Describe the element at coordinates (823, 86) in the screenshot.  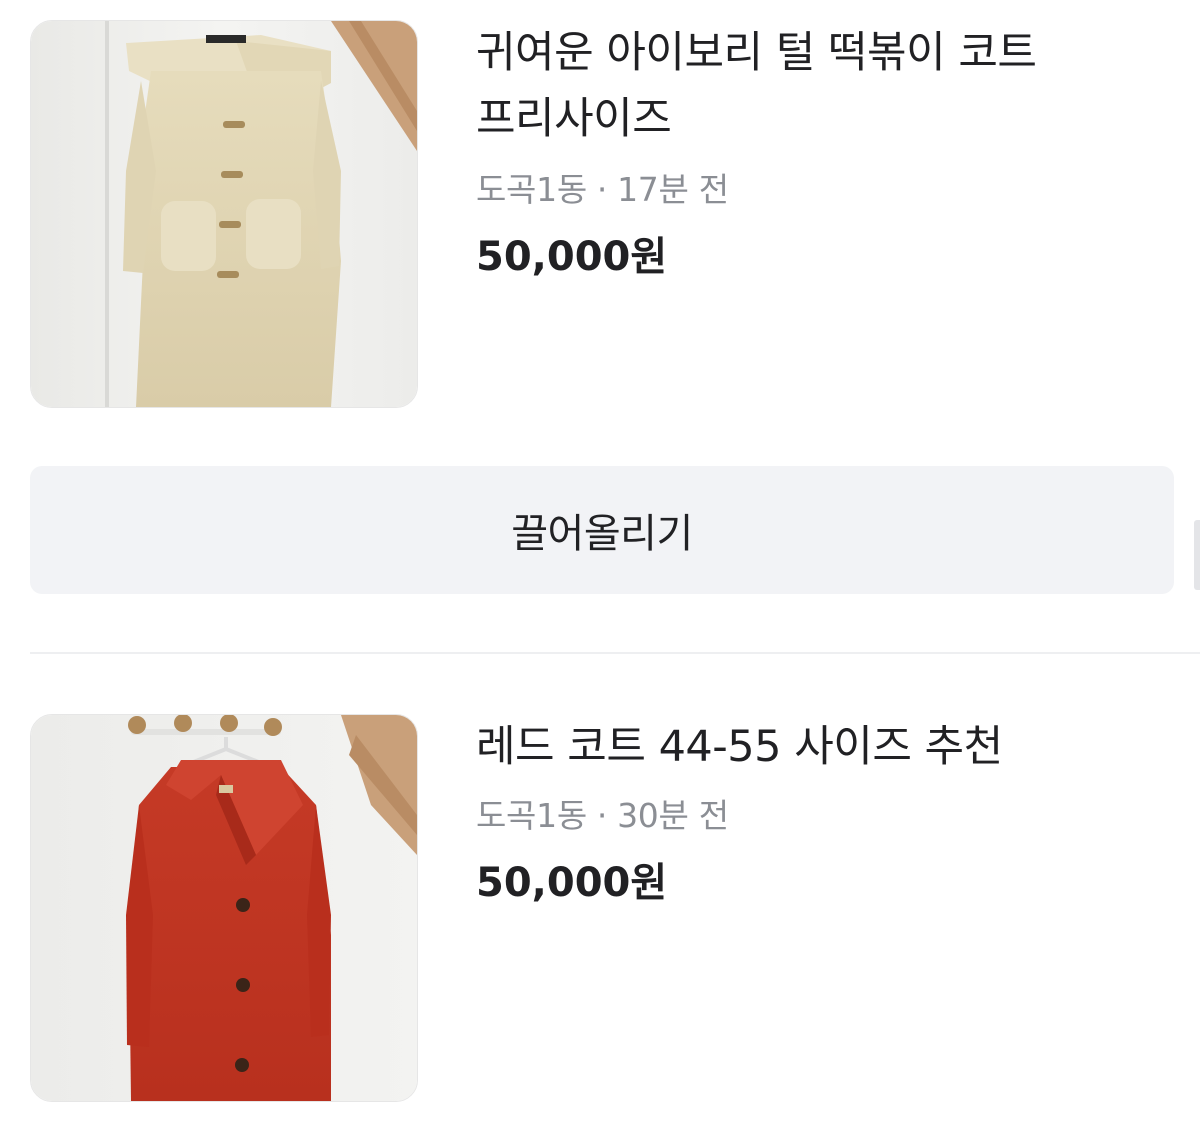
I see `listing-title: 귀여운 아이보리 털 떡볶이 코트 프리사이즈` at that location.